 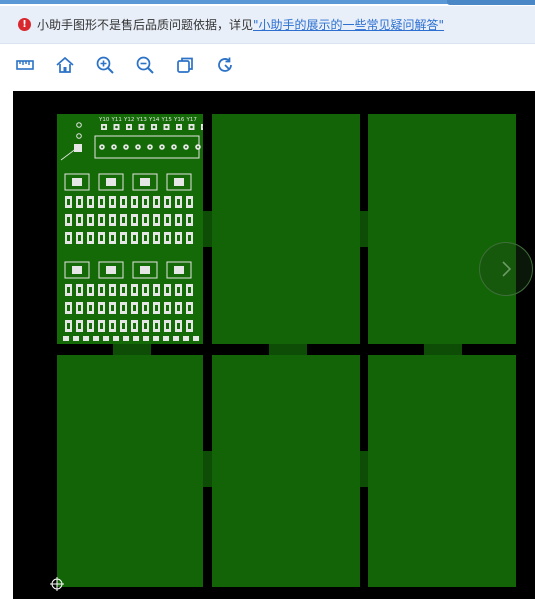 I want to click on crosshair-icon, so click(x=57, y=584).